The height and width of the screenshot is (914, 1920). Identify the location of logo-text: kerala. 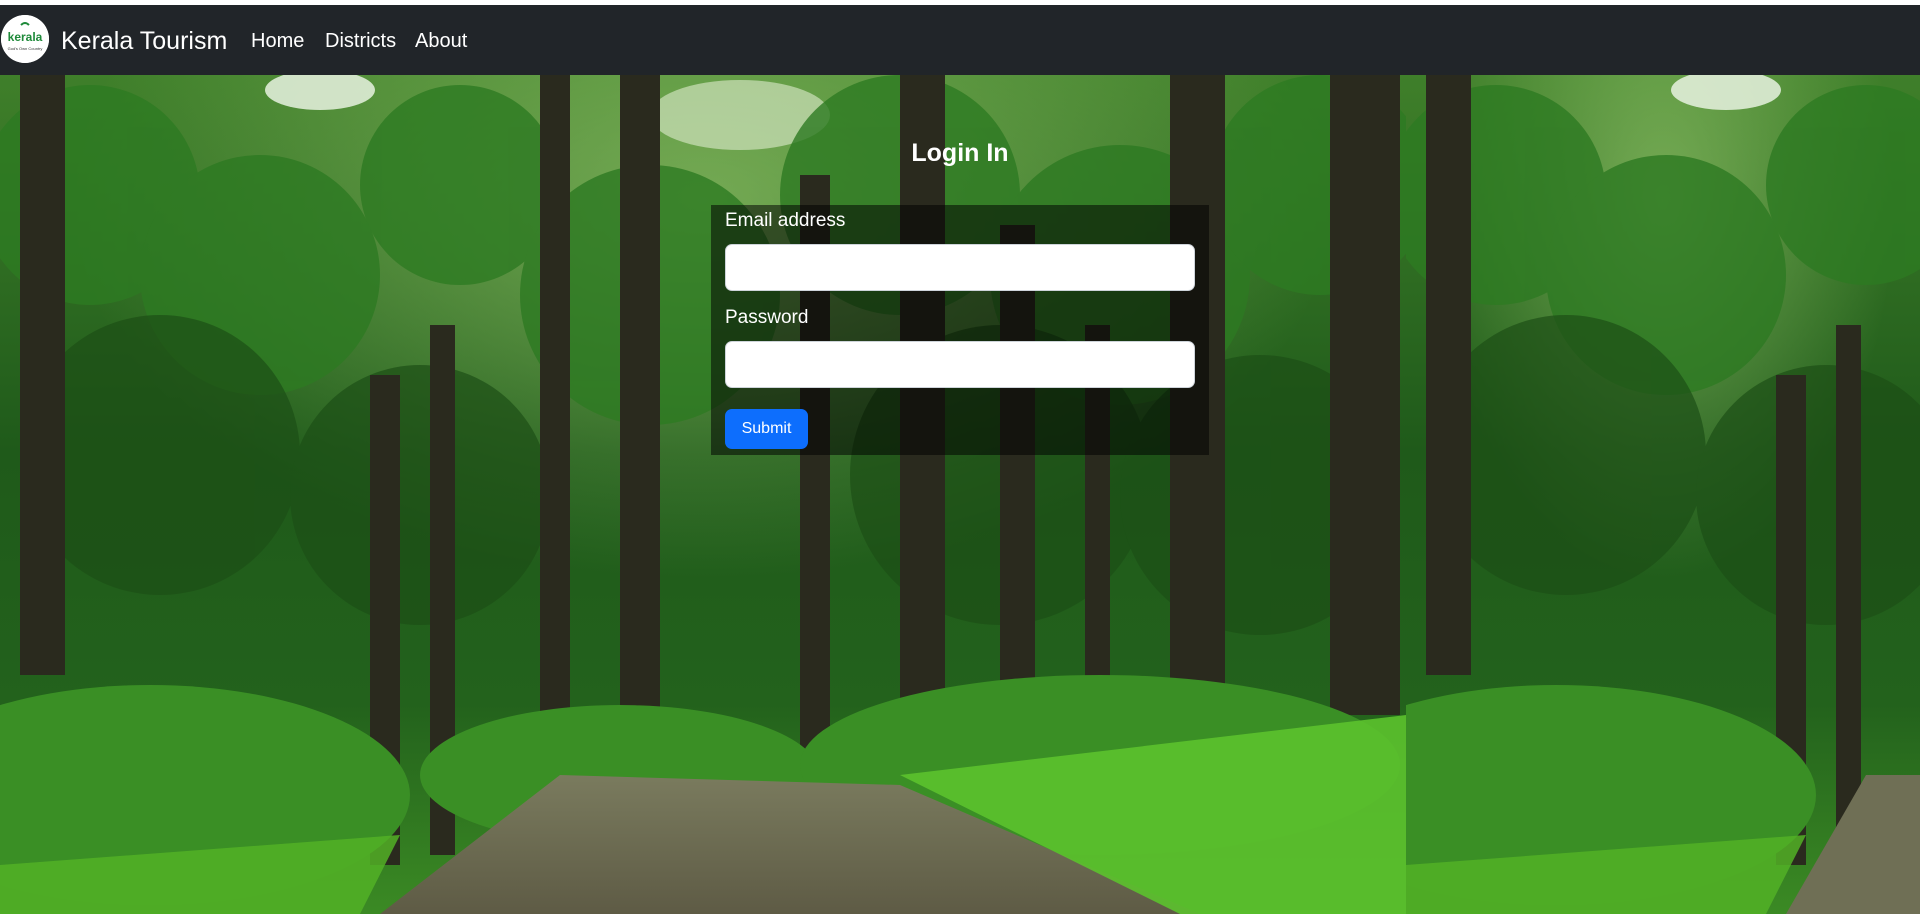
(25, 37).